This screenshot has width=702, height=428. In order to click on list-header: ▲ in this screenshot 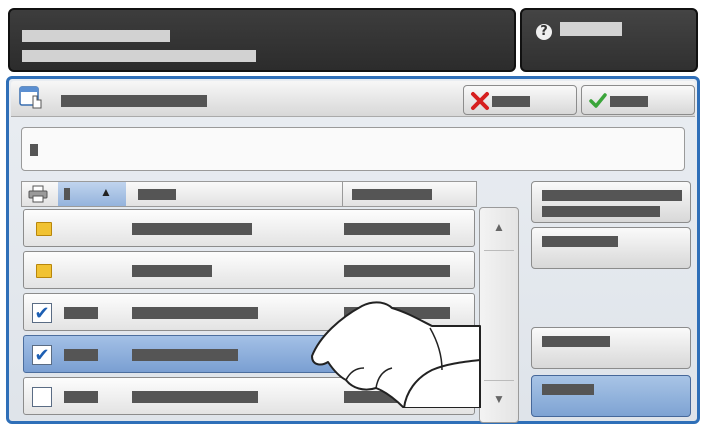, I will do `click(249, 194)`.